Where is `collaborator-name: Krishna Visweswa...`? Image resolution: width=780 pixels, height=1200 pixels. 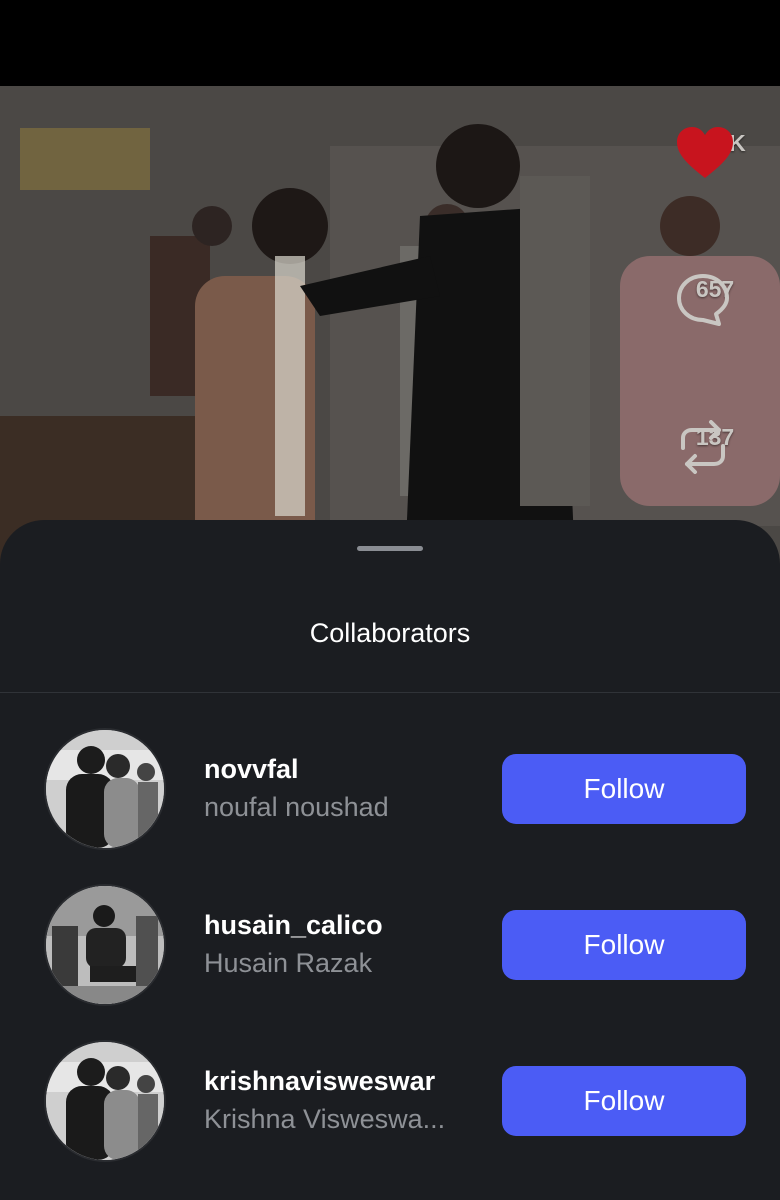 collaborator-name: Krishna Visweswa... is located at coordinates (325, 1119).